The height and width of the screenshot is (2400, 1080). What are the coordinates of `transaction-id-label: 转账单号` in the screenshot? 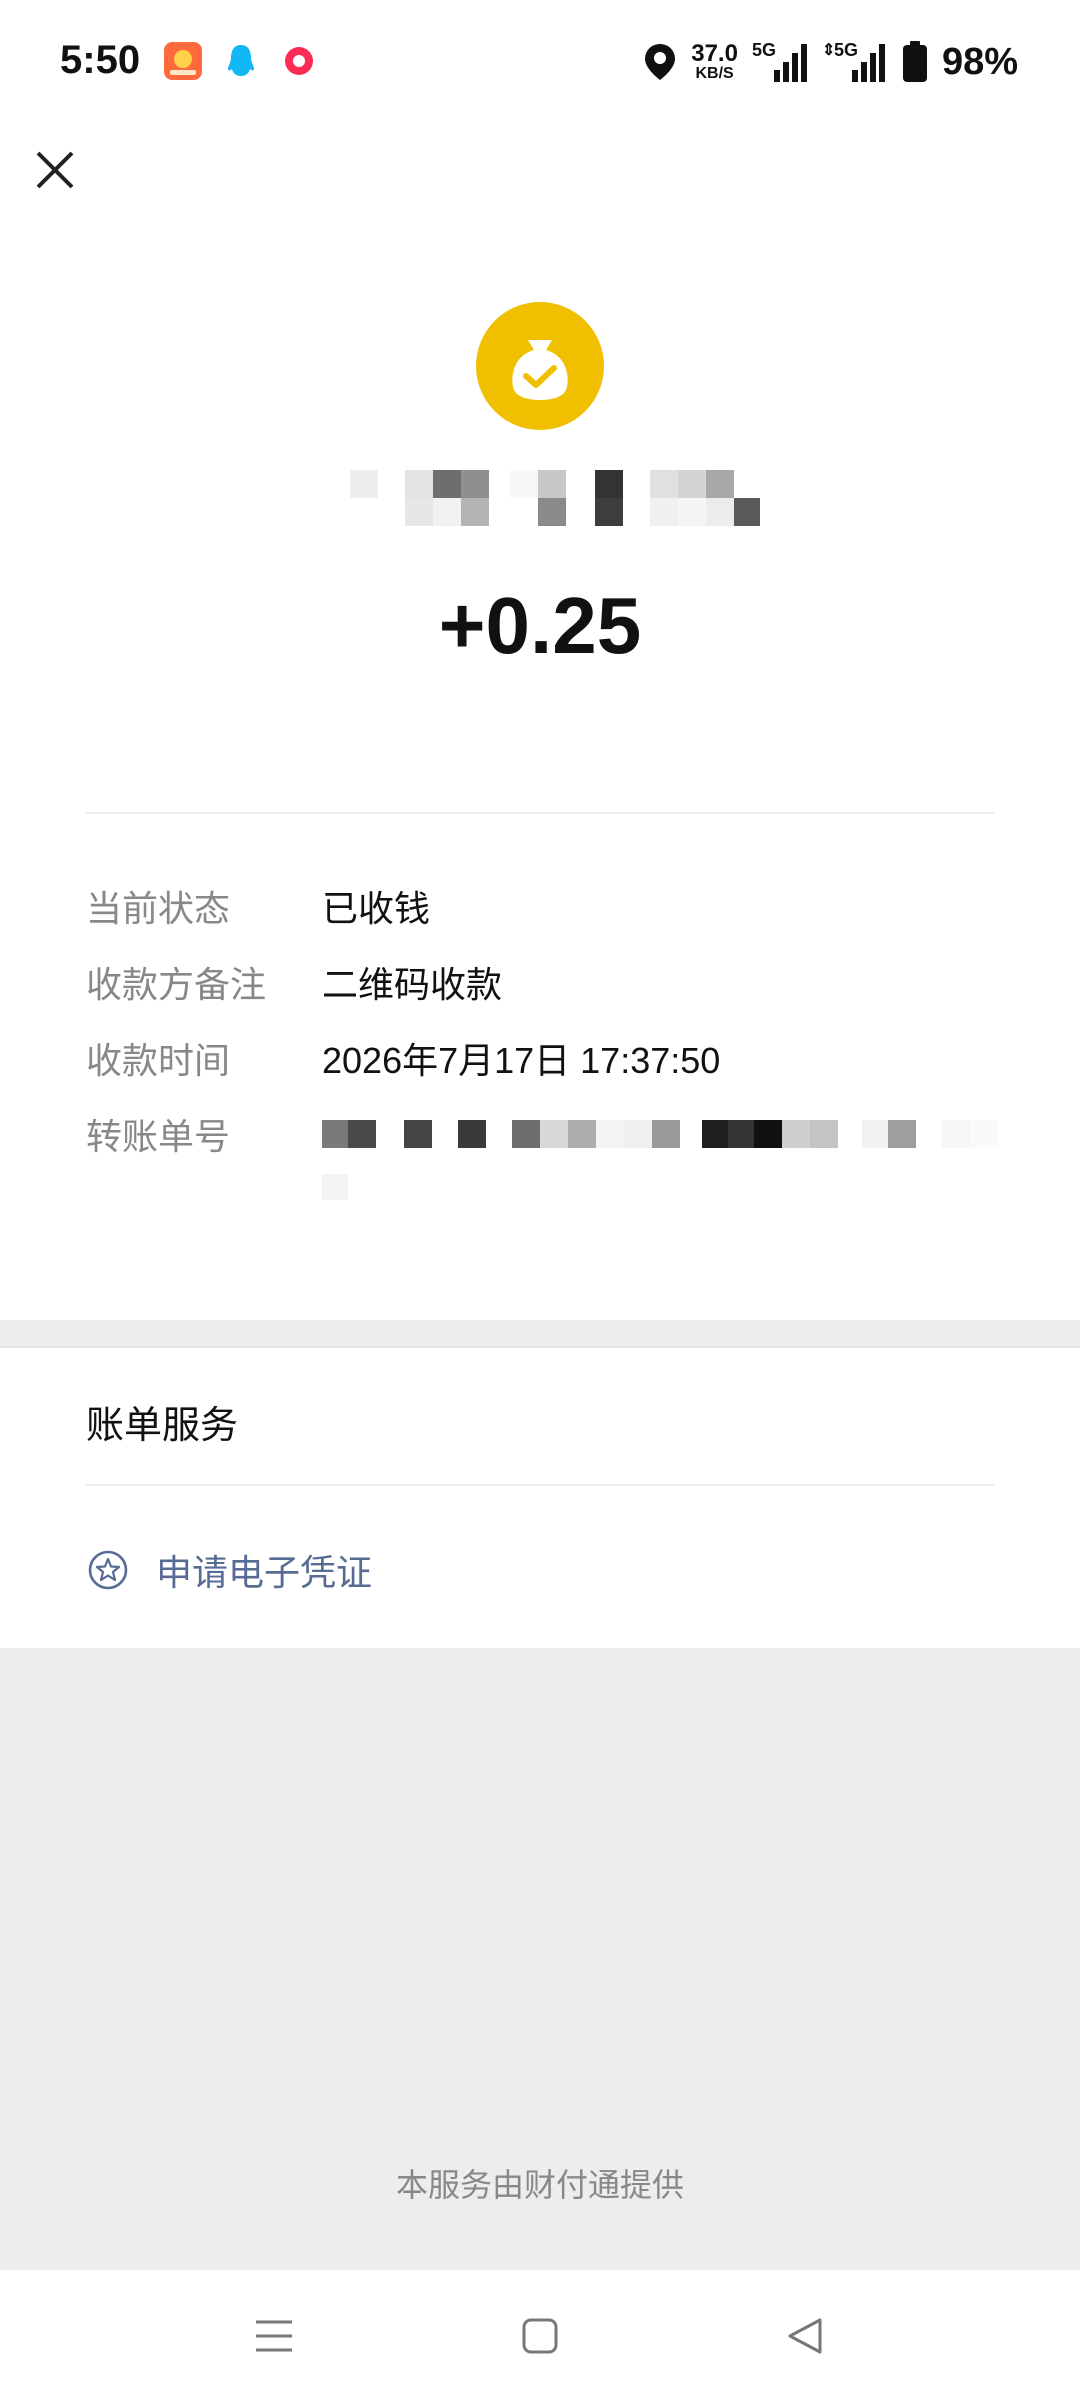 It's located at (158, 1137).